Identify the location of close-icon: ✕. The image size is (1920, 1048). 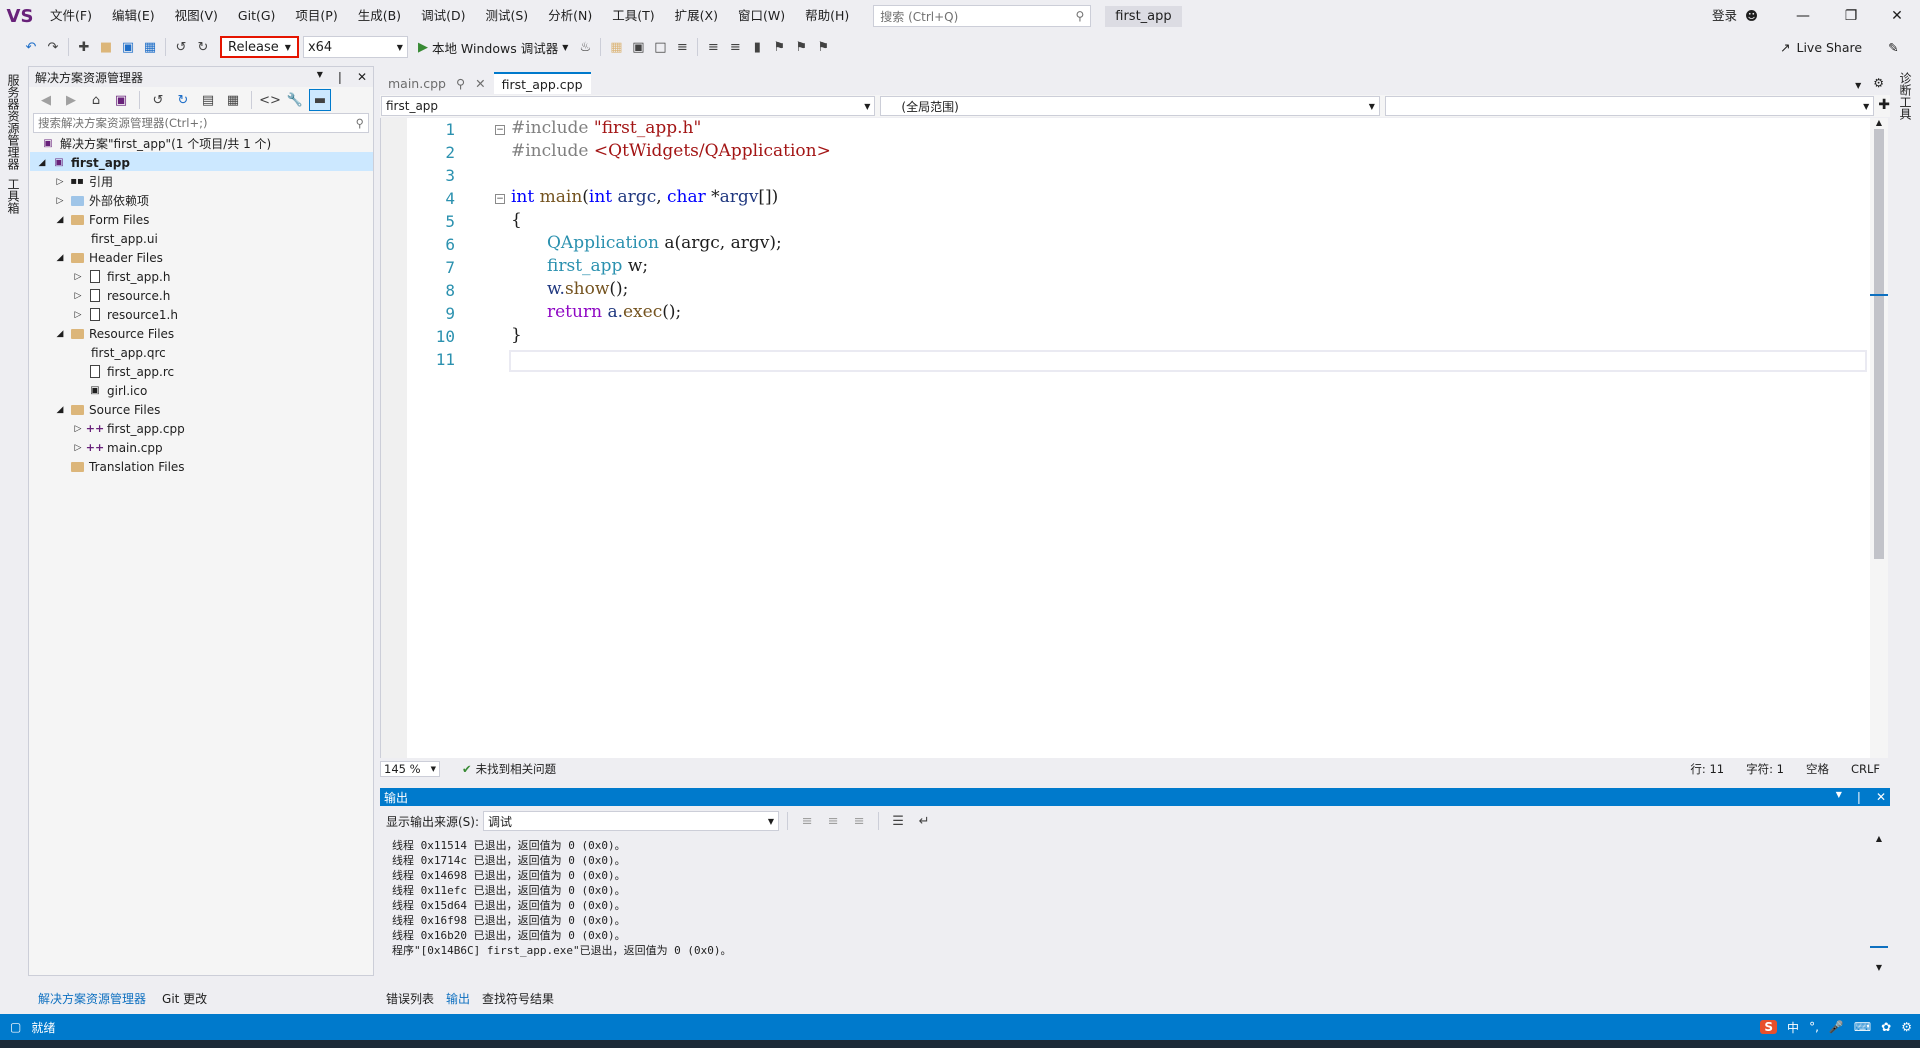
(362, 77).